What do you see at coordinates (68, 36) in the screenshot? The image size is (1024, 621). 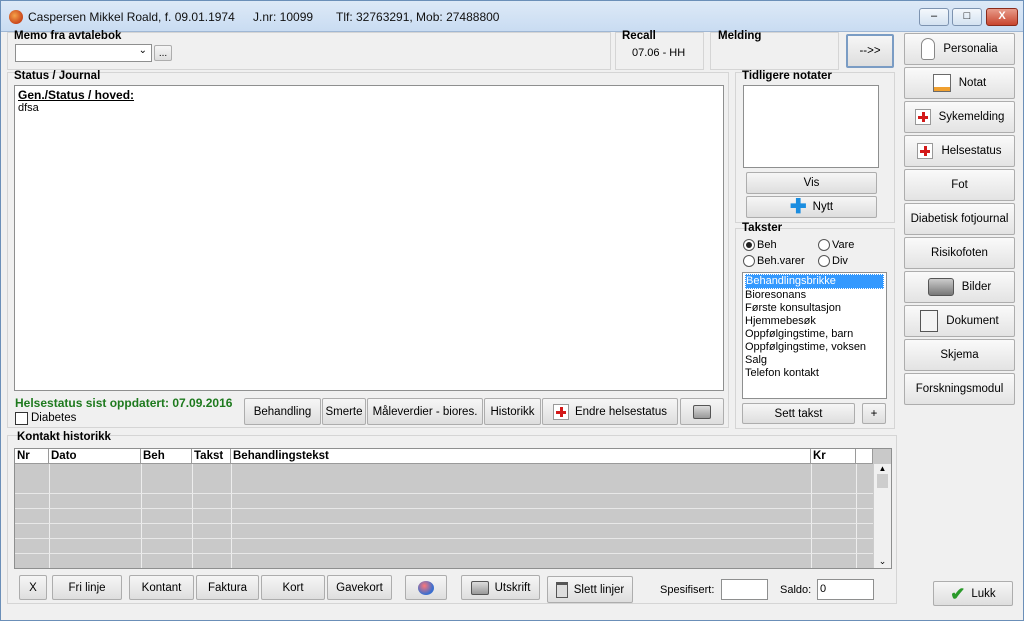 I see `memo-label: Memo fra avtalebok` at bounding box center [68, 36].